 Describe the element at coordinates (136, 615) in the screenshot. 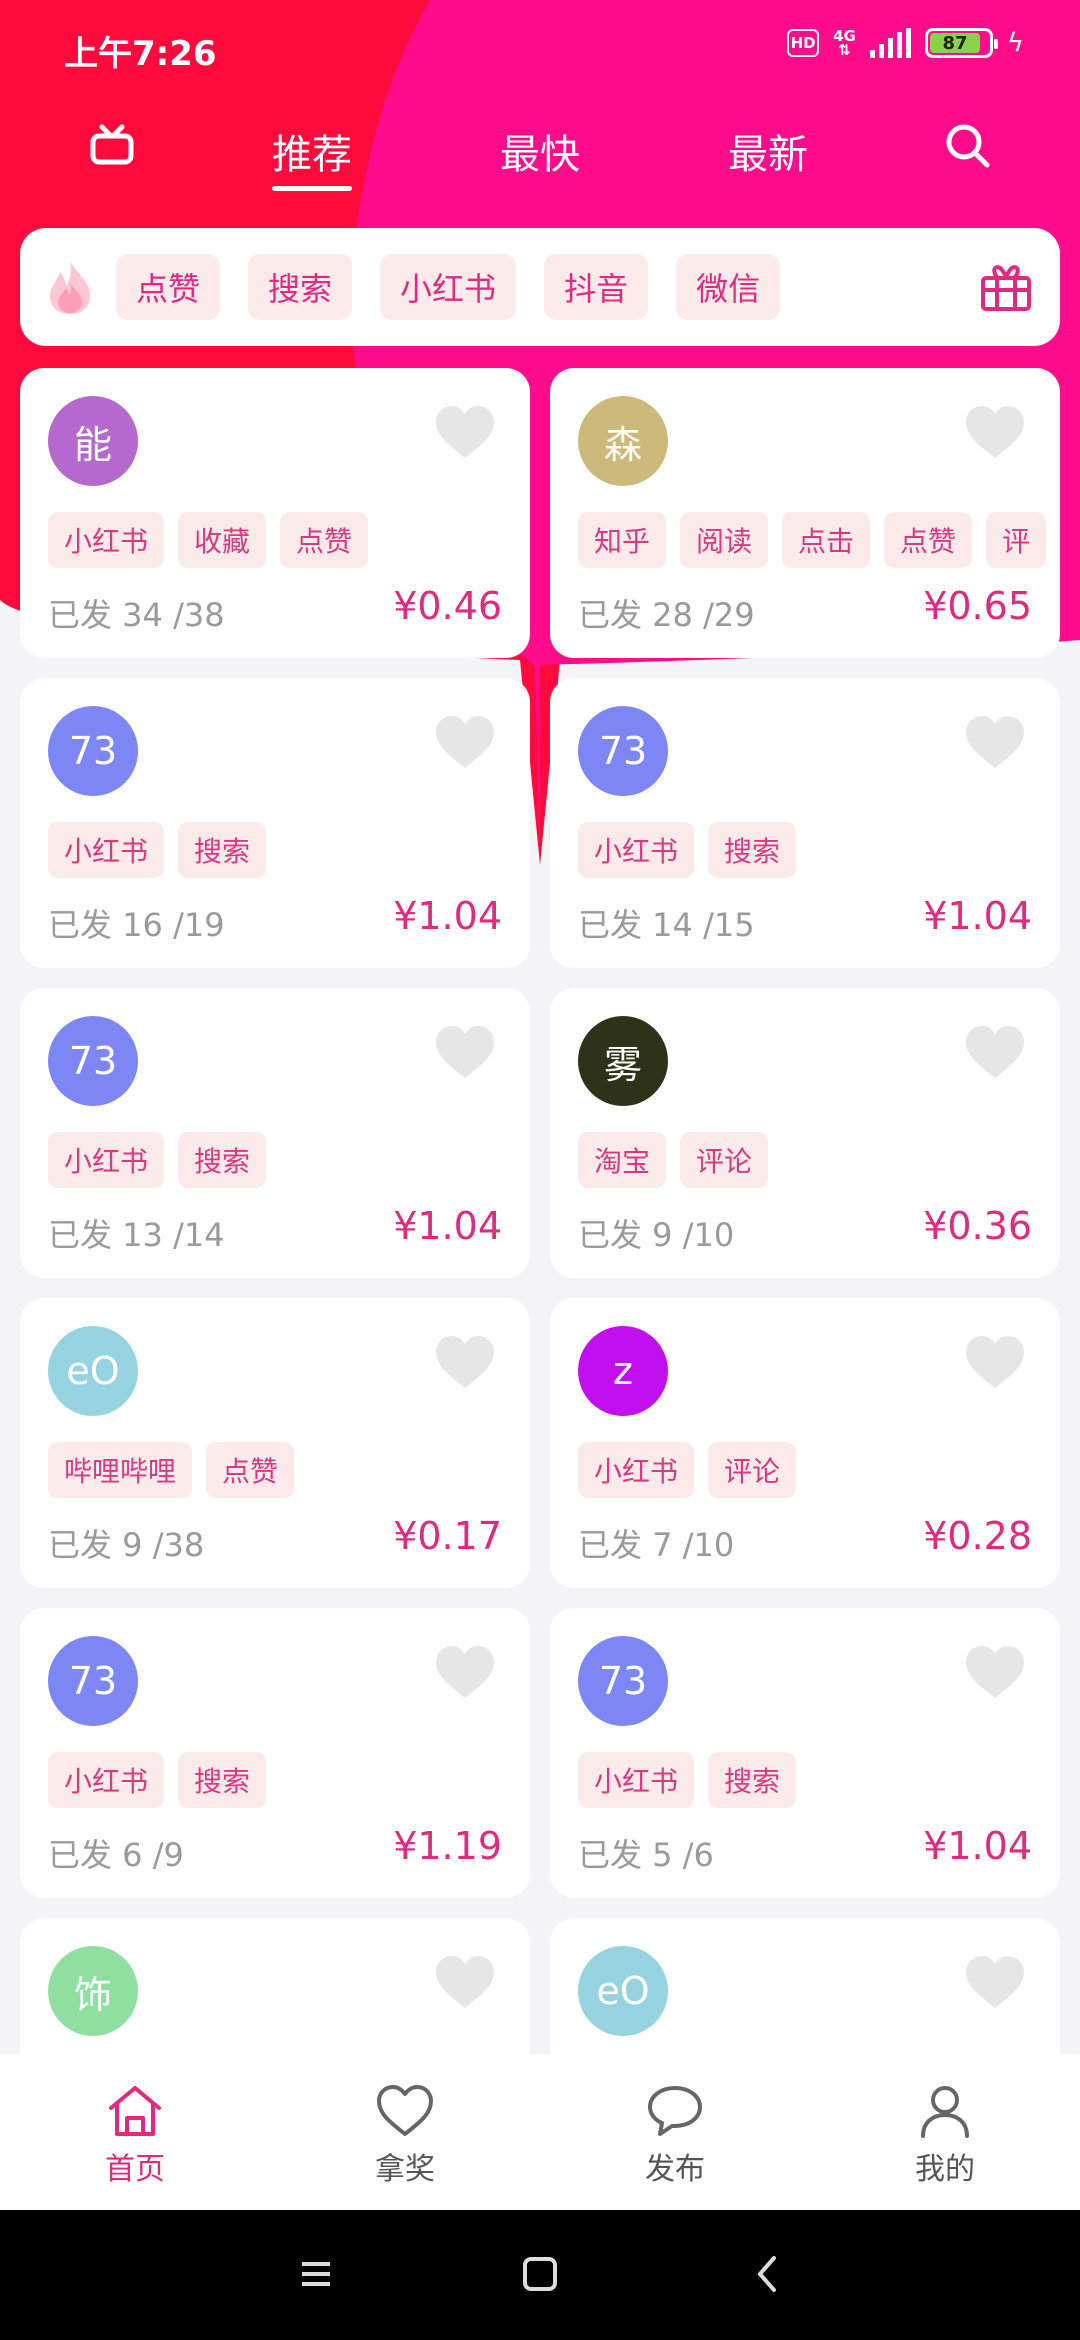

I see `sent-count: 已发 34 /38` at that location.